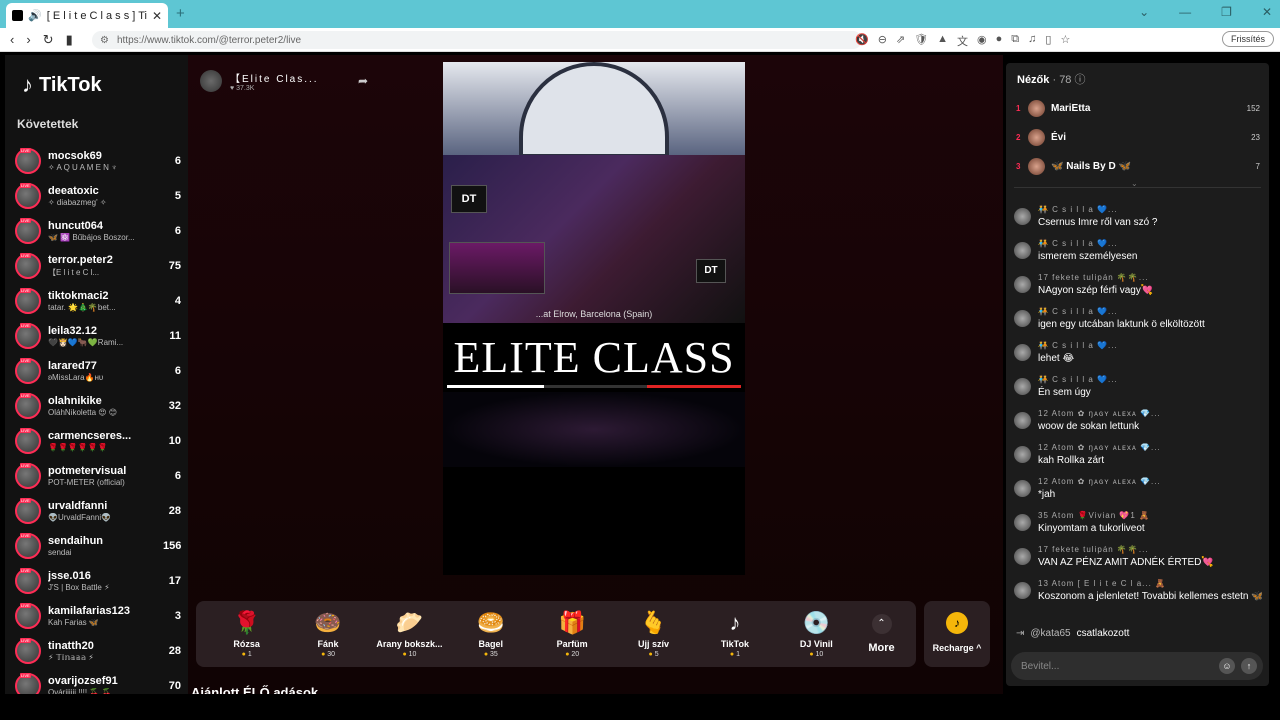  What do you see at coordinates (99, 265) in the screenshot?
I see `follow-row: terror.peter2【E l i t e C l... 75` at bounding box center [99, 265].